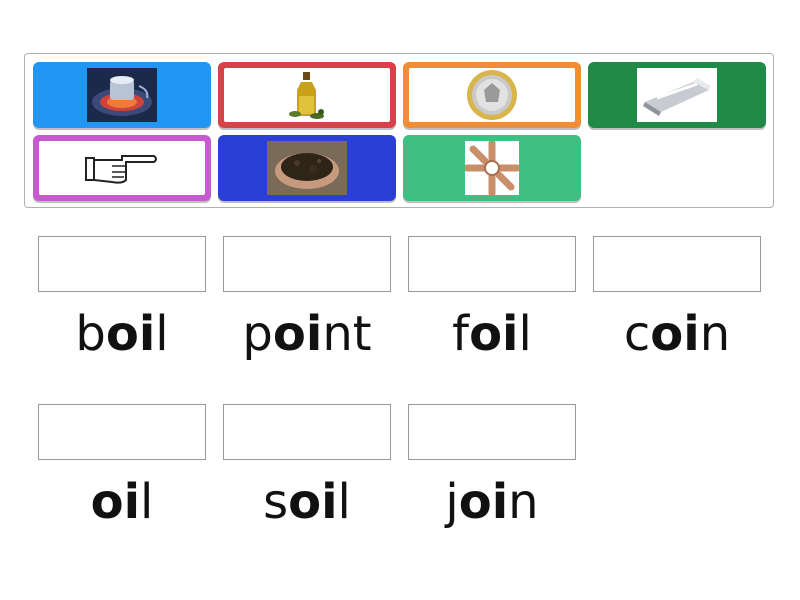 This screenshot has height=600, width=800. I want to click on hob-icon, so click(122, 95).